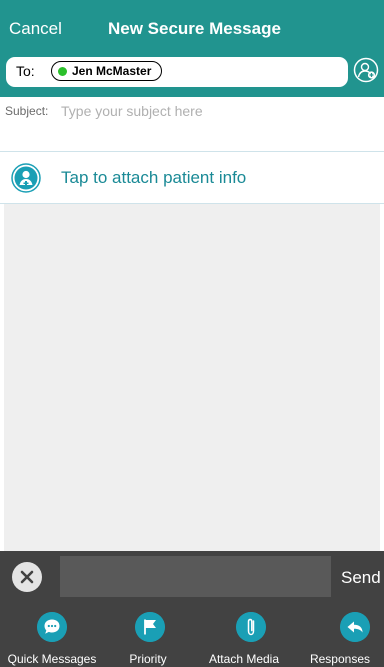 The image size is (384, 667). What do you see at coordinates (154, 177) in the screenshot?
I see `attach-patient-label: Tap to attach patient info` at bounding box center [154, 177].